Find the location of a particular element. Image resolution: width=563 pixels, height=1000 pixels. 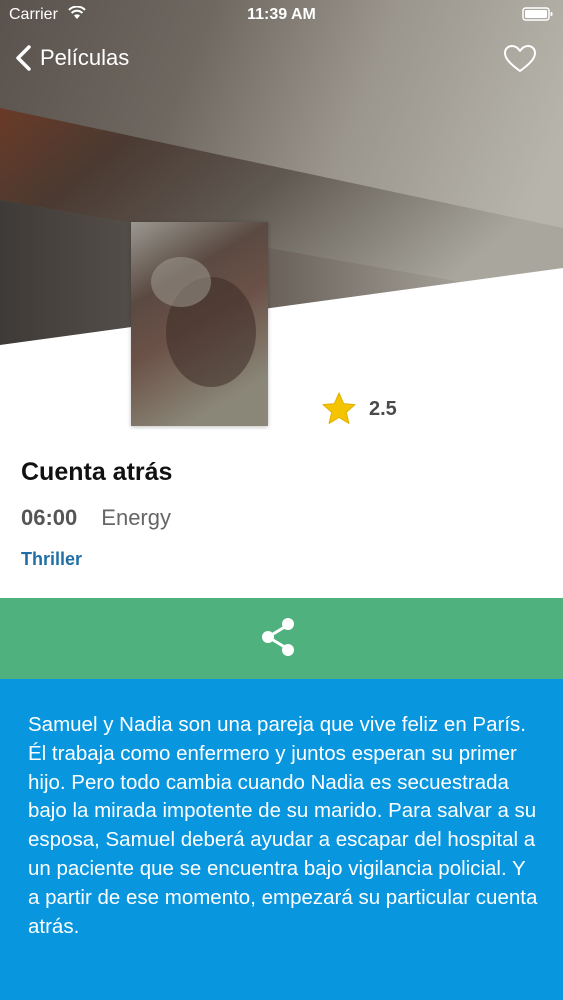

showtime: 06:00 is located at coordinates (49, 517).